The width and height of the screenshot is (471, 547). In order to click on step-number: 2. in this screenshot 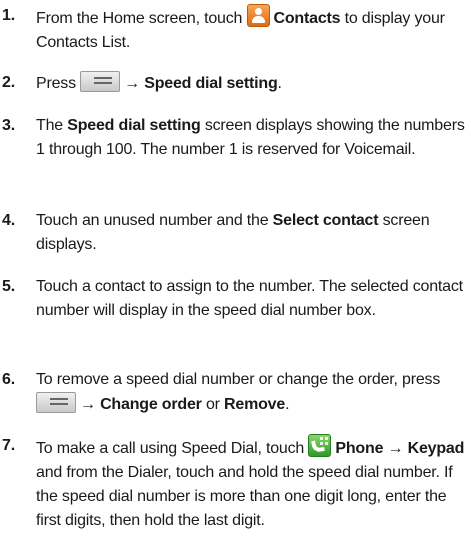, I will do `click(8, 82)`.